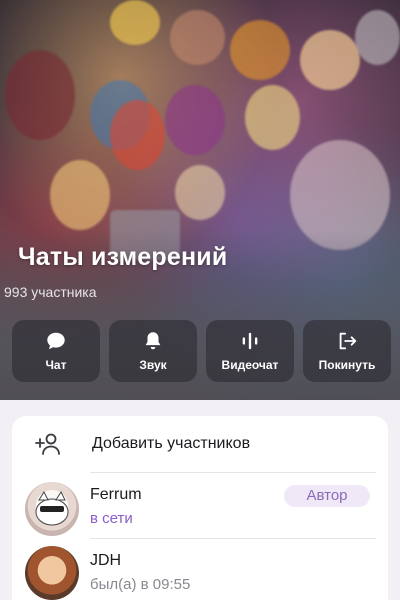  What do you see at coordinates (348, 341) in the screenshot?
I see `leave-icon` at bounding box center [348, 341].